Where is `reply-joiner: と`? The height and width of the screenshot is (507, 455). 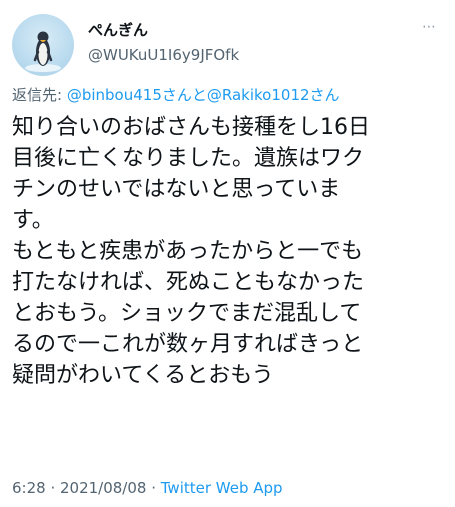
reply-joiner: と is located at coordinates (199, 95).